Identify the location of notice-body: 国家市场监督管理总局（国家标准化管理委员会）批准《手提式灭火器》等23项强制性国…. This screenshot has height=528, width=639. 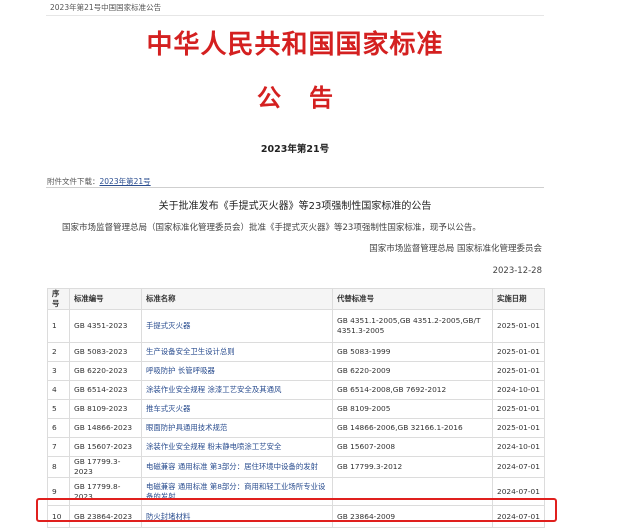
(271, 228).